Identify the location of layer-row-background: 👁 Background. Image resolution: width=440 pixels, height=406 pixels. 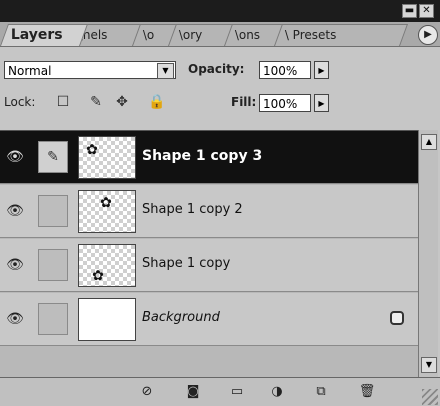
(209, 319).